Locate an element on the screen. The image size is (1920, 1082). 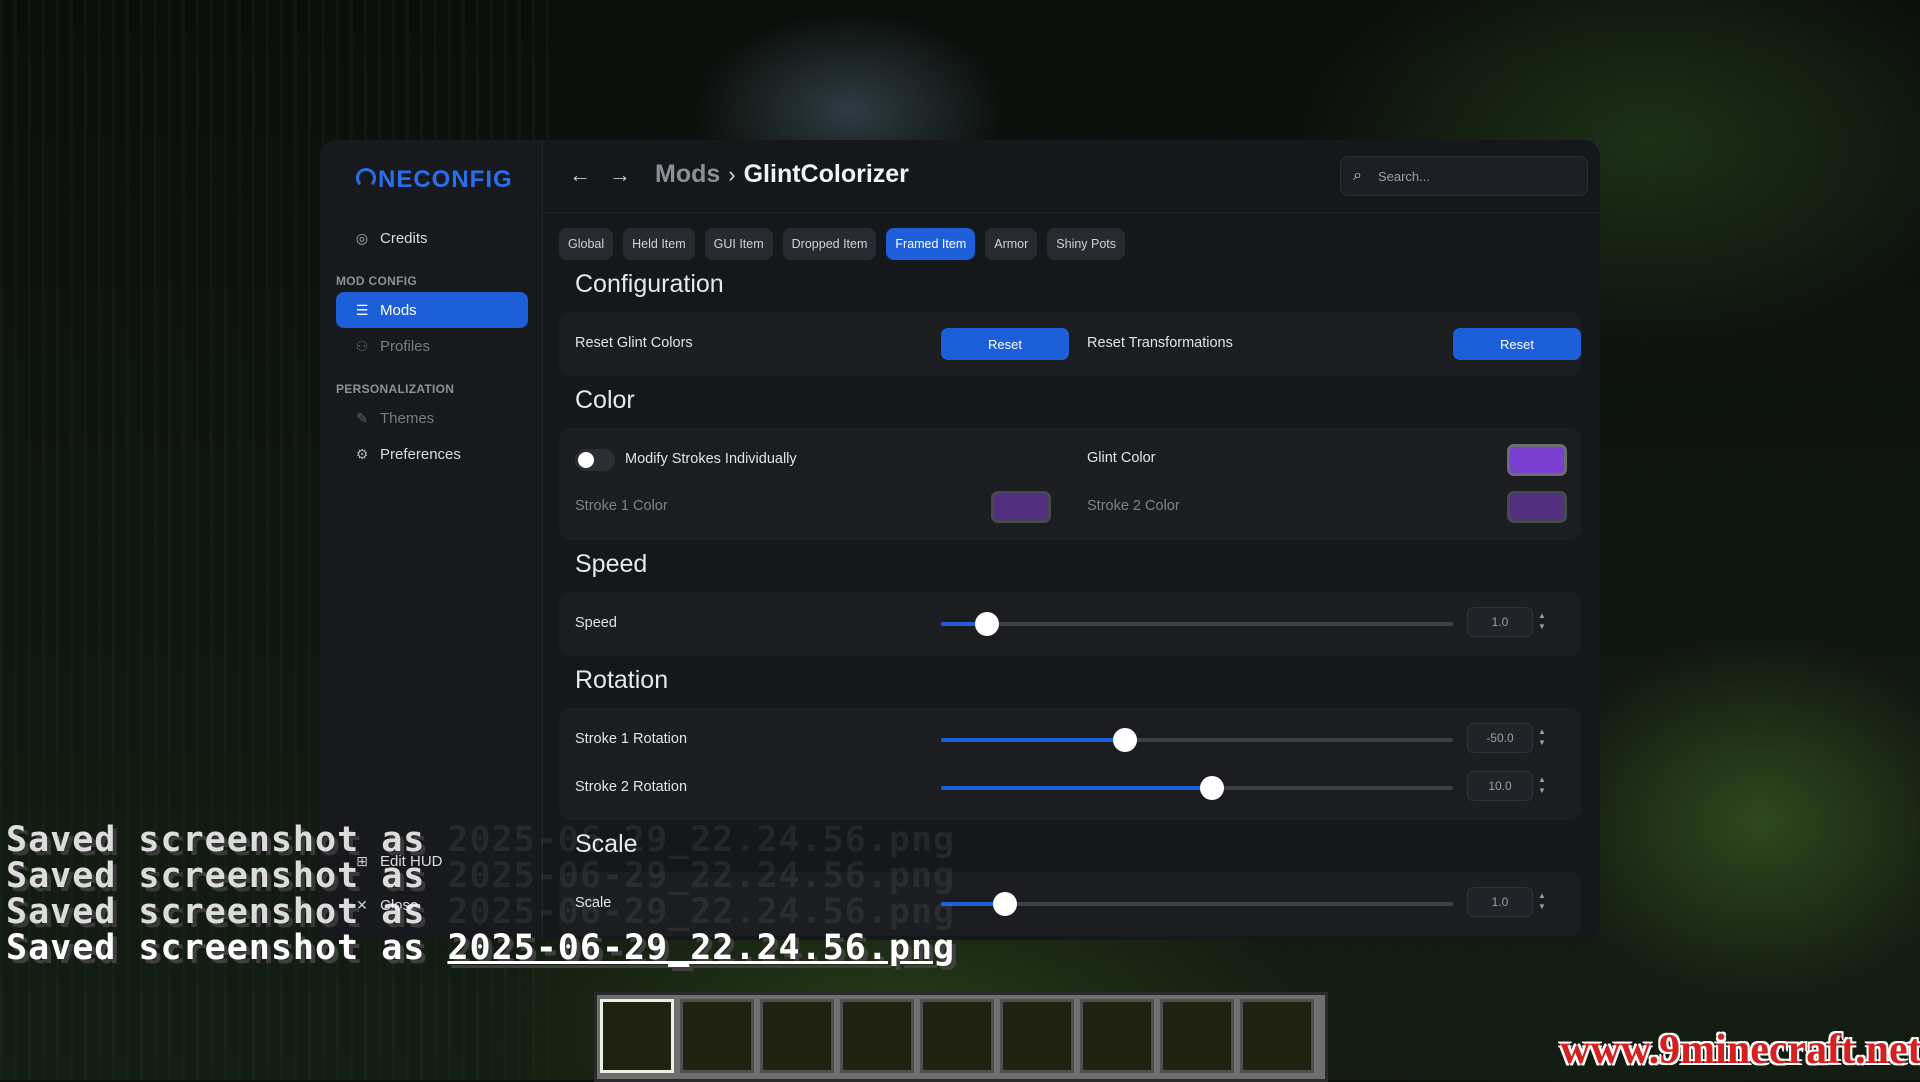
stroke2-rotation-stepper: ▲ ▼ is located at coordinates (1542, 785).